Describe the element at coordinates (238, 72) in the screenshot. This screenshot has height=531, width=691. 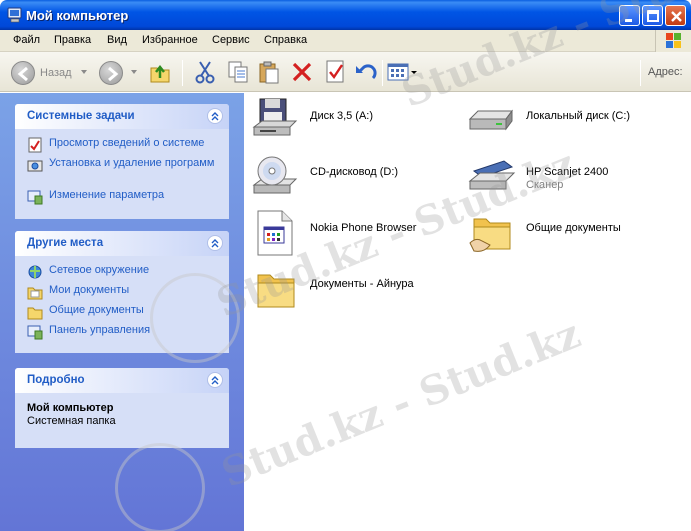
I see `copy-icon` at that location.